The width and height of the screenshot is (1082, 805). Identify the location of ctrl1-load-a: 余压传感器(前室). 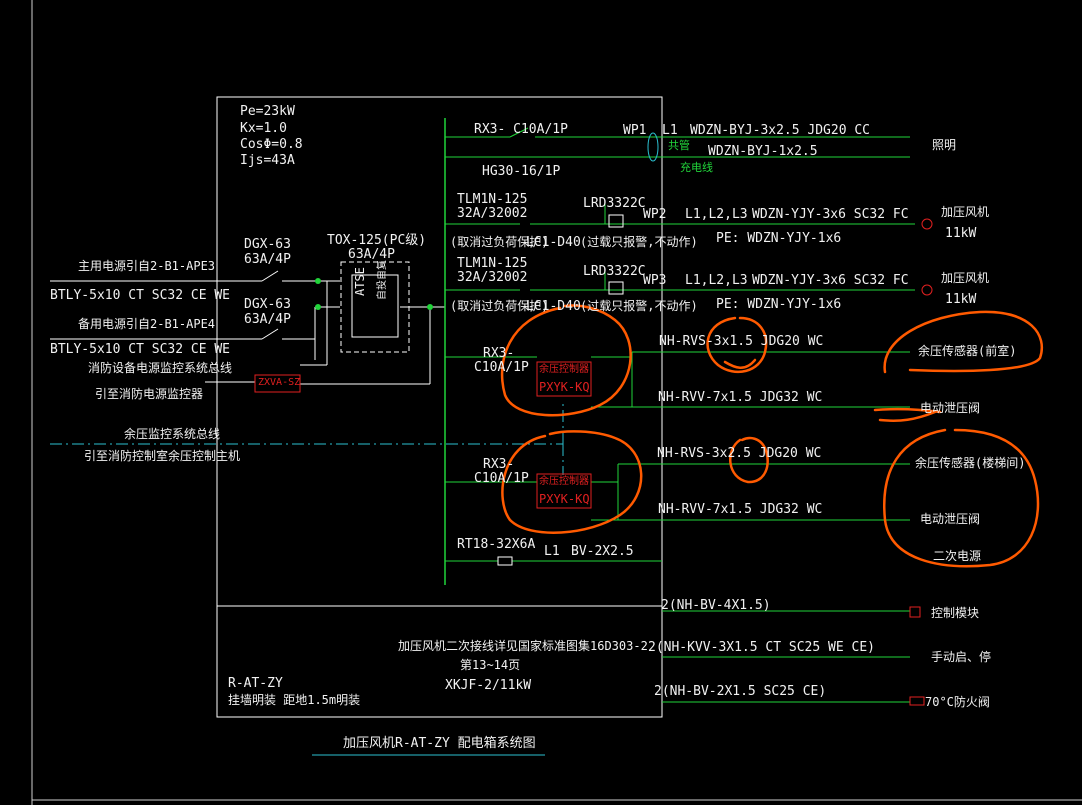
(967, 351).